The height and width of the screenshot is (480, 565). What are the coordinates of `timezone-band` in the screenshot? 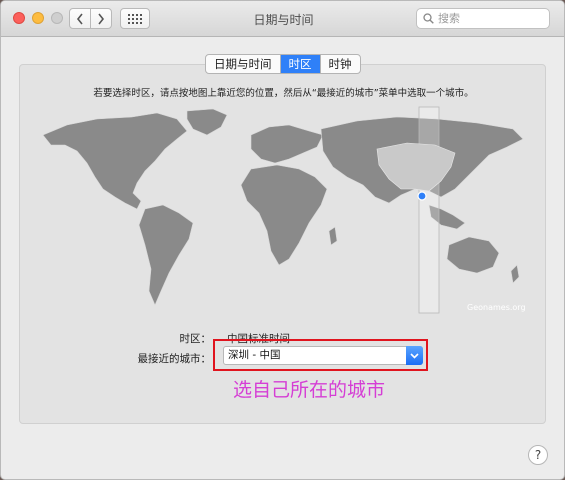 It's located at (429, 210).